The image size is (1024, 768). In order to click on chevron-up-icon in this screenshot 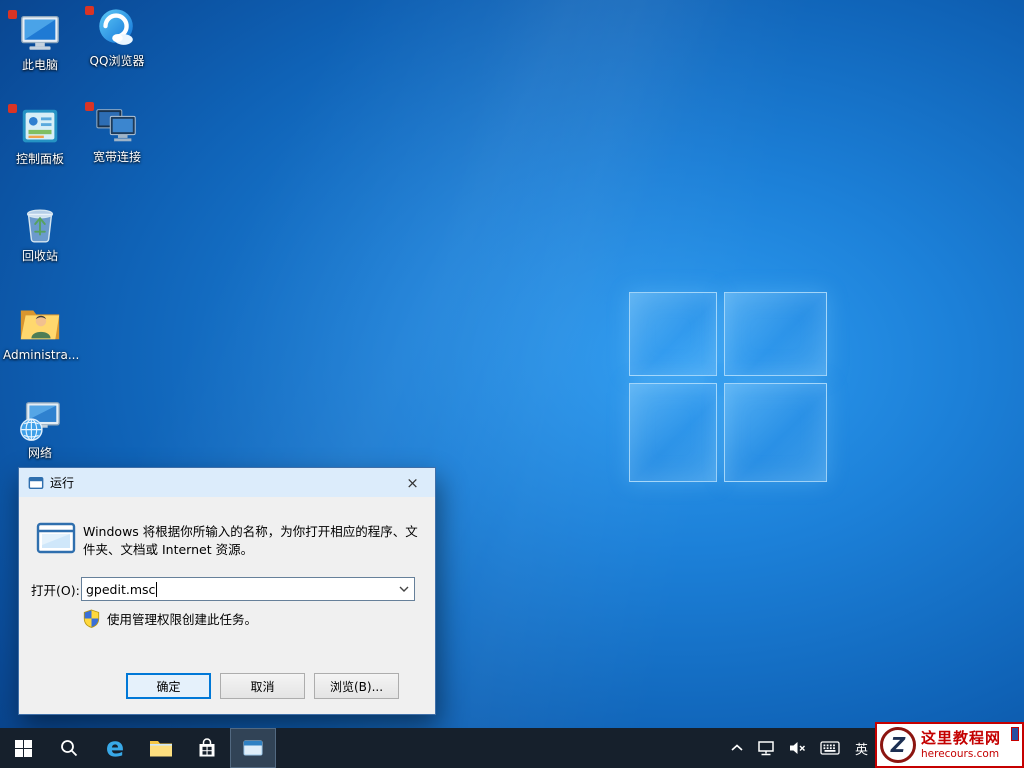, I will do `click(737, 747)`.